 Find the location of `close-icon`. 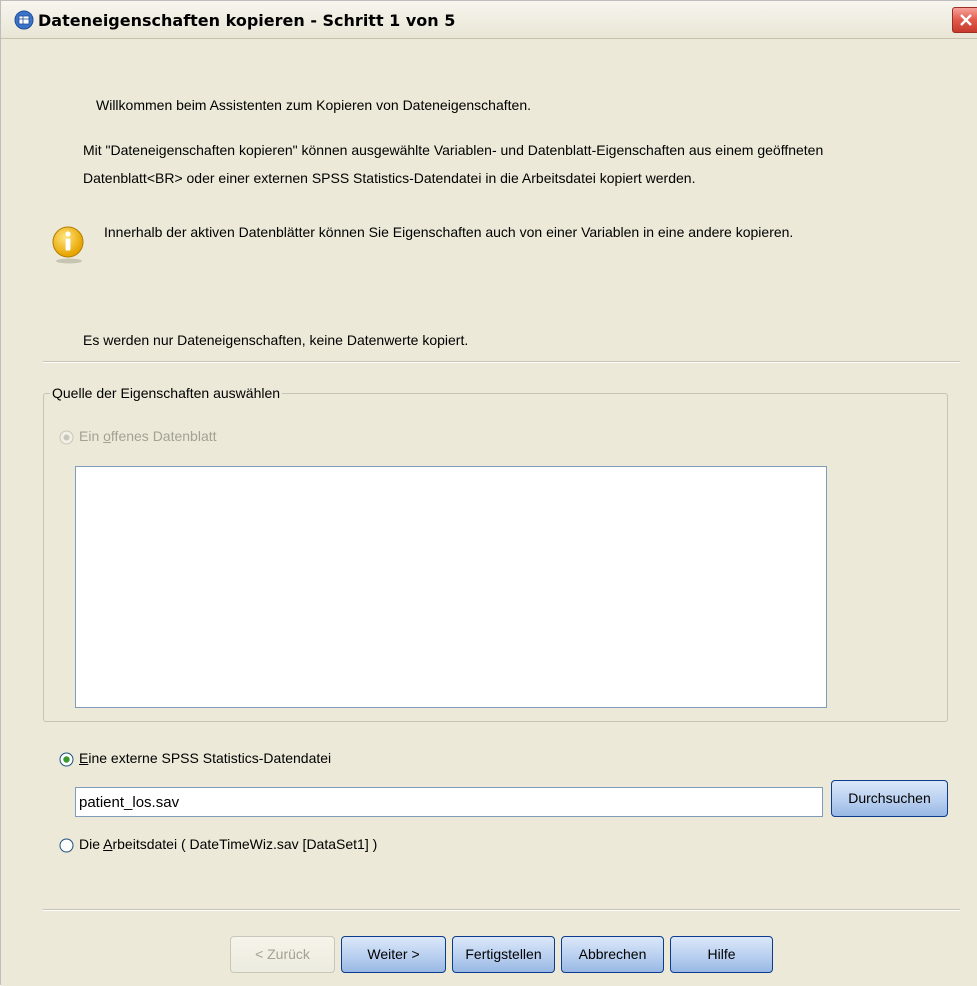

close-icon is located at coordinates (966, 20).